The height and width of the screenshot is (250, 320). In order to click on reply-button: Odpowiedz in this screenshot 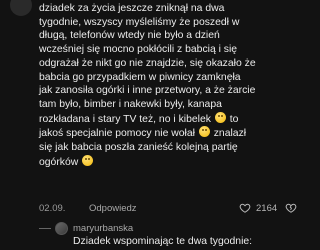, I will do `click(113, 208)`.